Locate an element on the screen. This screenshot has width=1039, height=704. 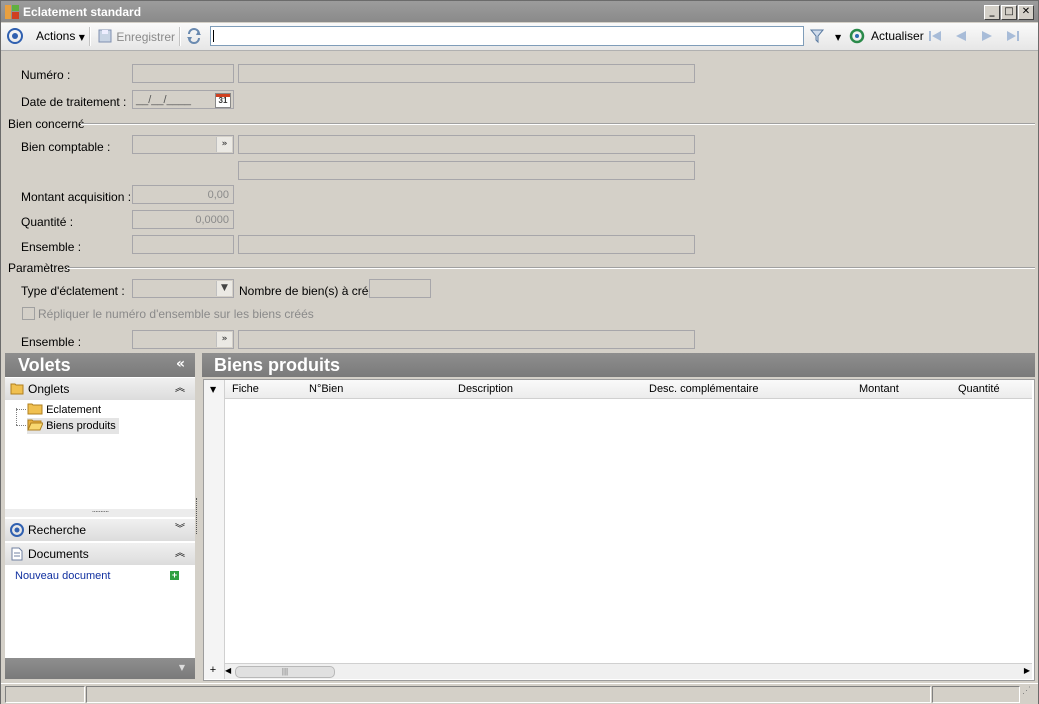
ensemble2-description is located at coordinates (466, 339).